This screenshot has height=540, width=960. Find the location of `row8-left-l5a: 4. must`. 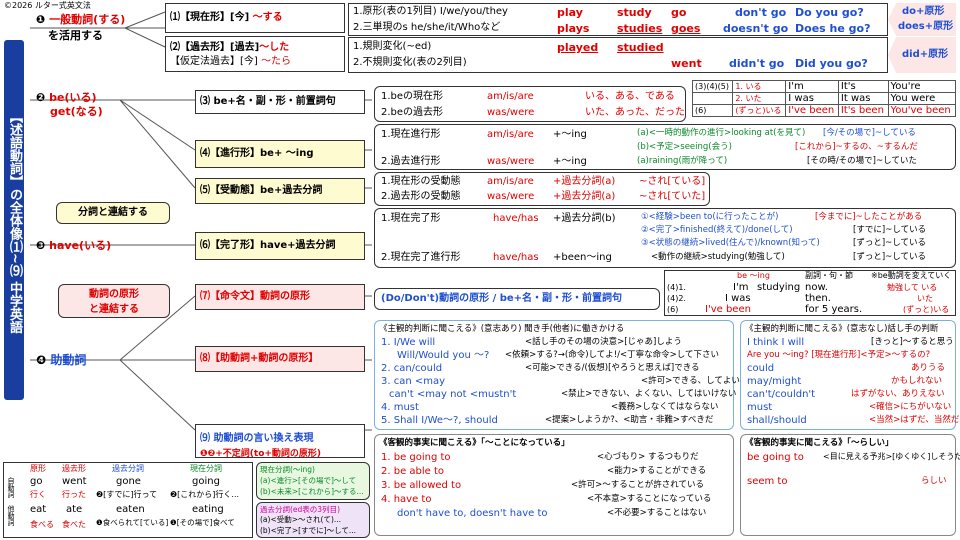

row8-left-l5a: 4. must is located at coordinates (400, 407).